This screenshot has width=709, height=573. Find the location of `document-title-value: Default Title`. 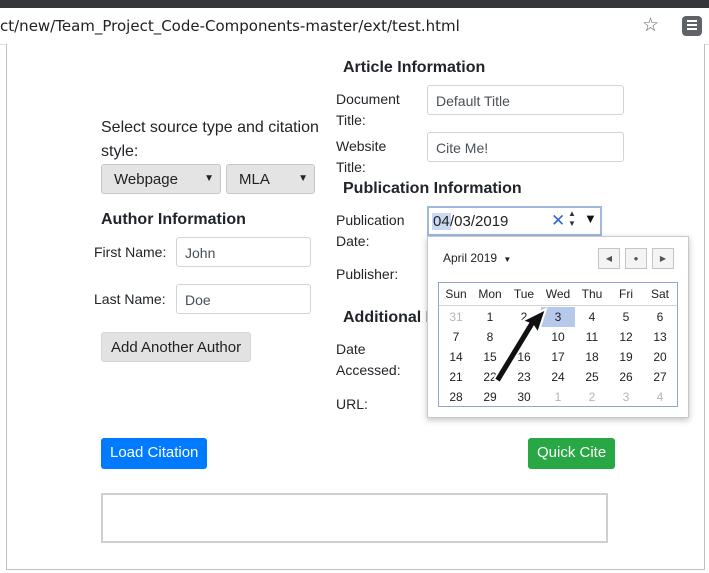

document-title-value: Default Title is located at coordinates (473, 101).